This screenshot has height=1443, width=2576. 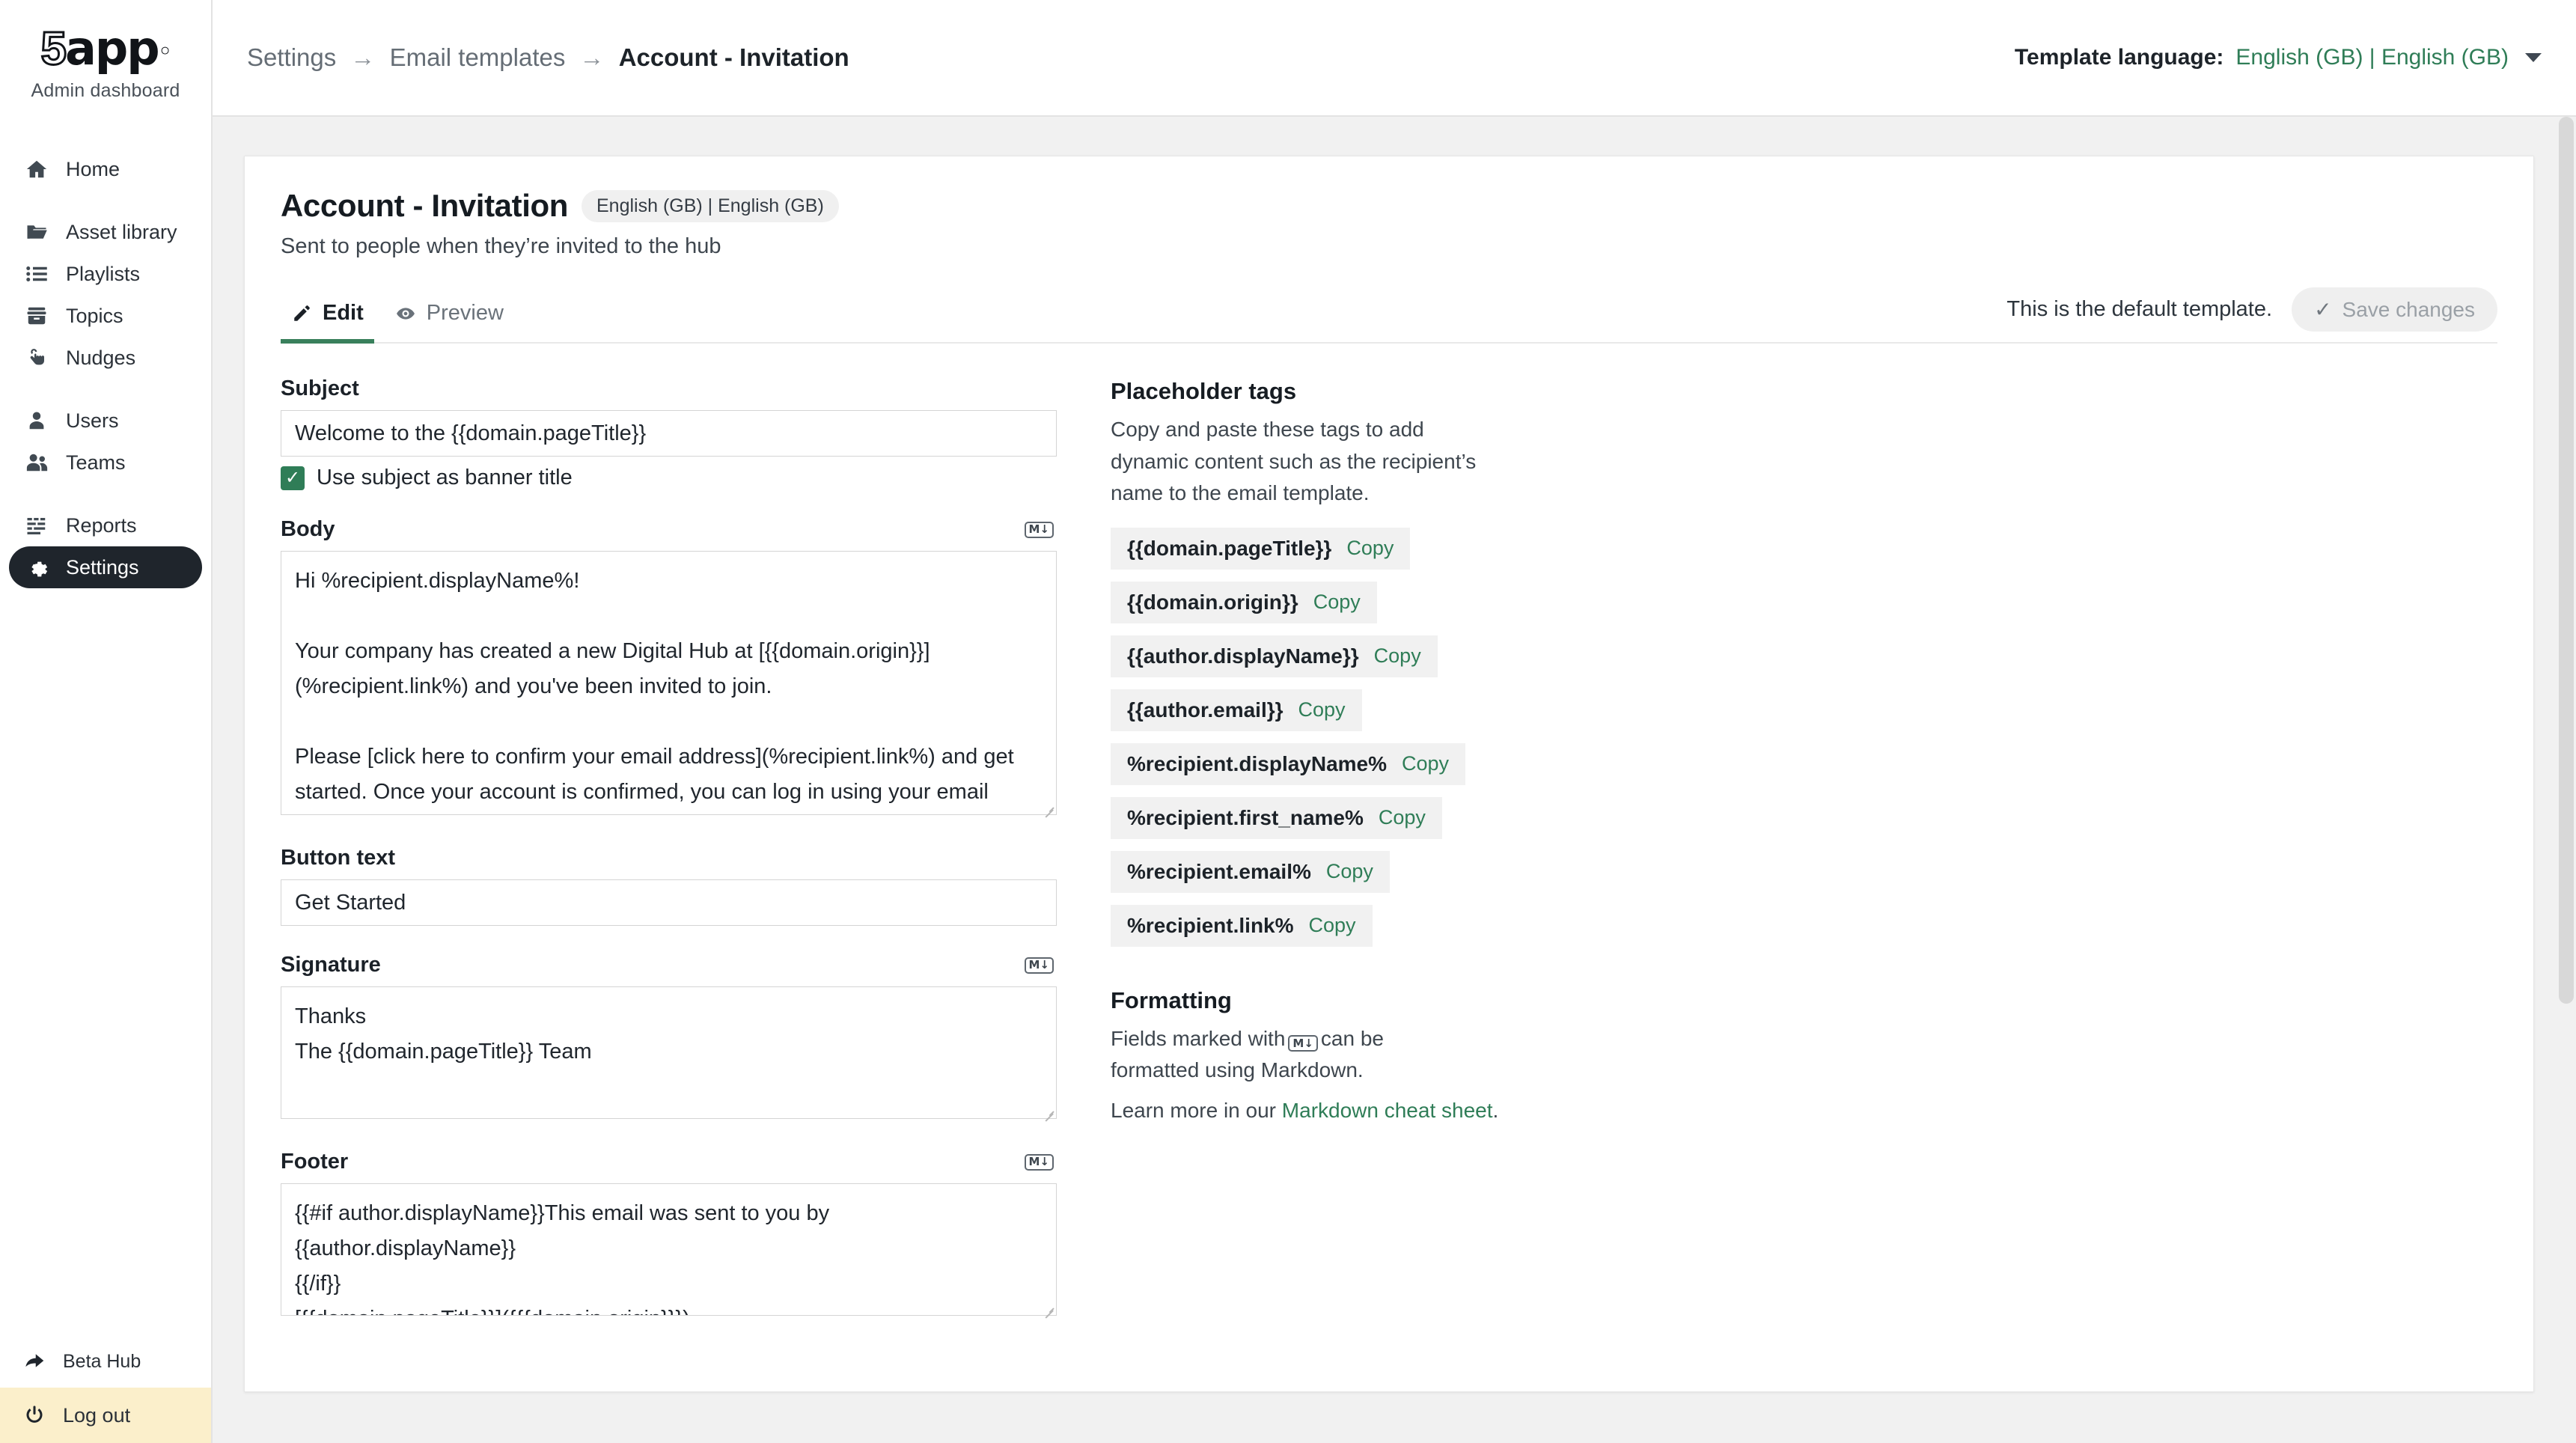 I want to click on field-button-text: Button text, so click(x=669, y=886).